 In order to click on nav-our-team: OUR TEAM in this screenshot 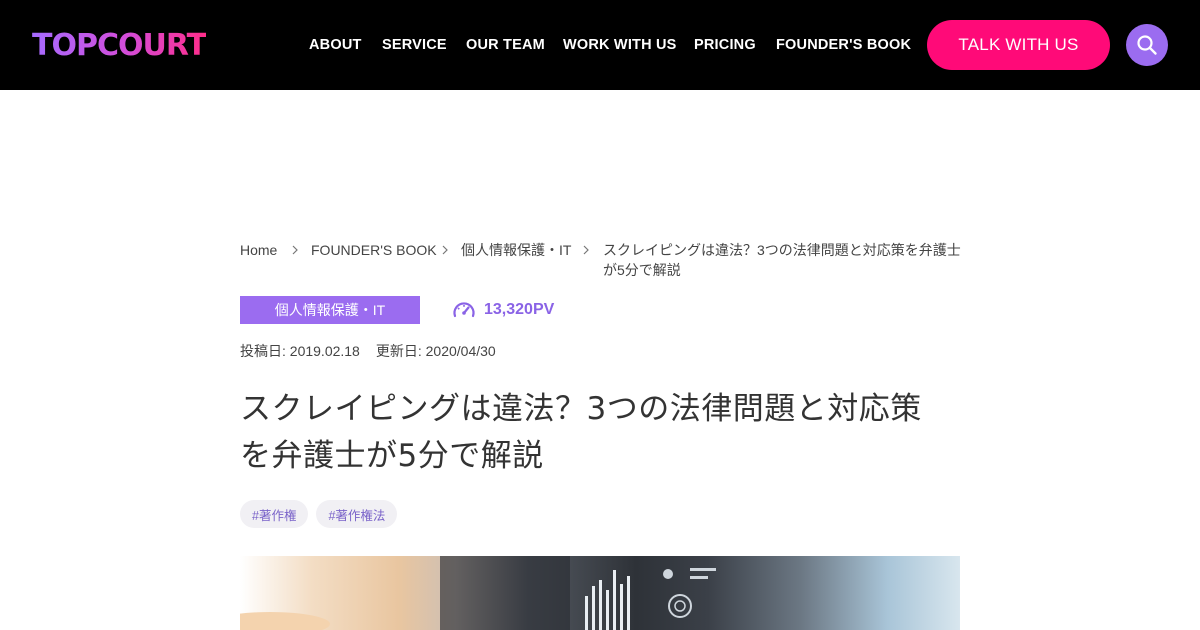, I will do `click(505, 45)`.